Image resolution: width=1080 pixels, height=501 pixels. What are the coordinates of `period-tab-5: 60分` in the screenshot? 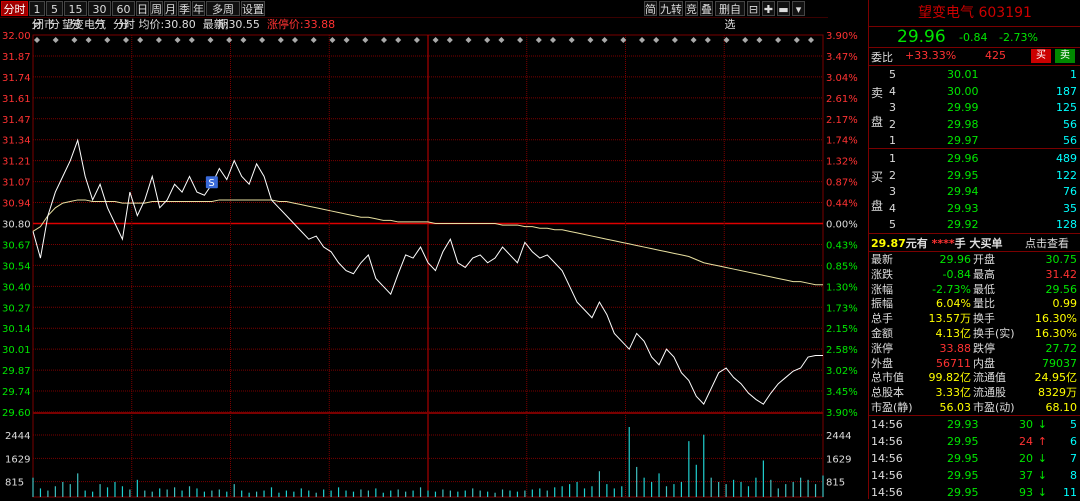 It's located at (123, 16).